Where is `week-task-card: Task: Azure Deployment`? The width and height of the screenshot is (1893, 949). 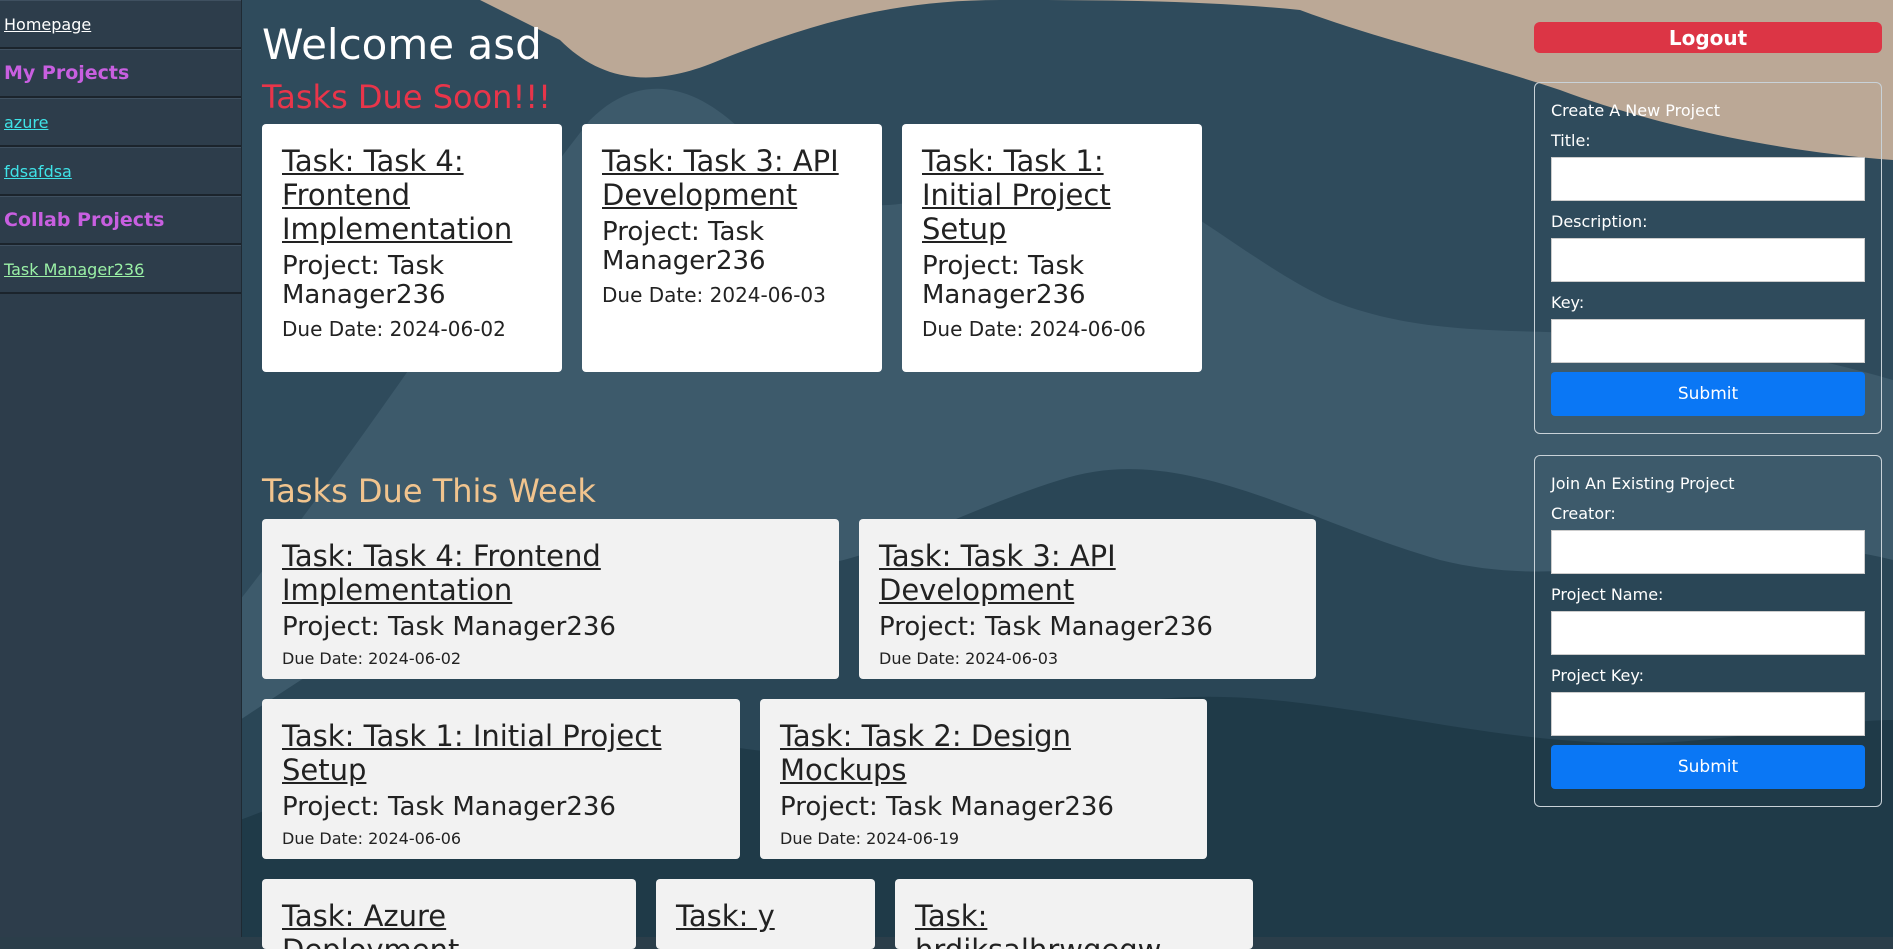
week-task-card: Task: Azure Deployment is located at coordinates (449, 914).